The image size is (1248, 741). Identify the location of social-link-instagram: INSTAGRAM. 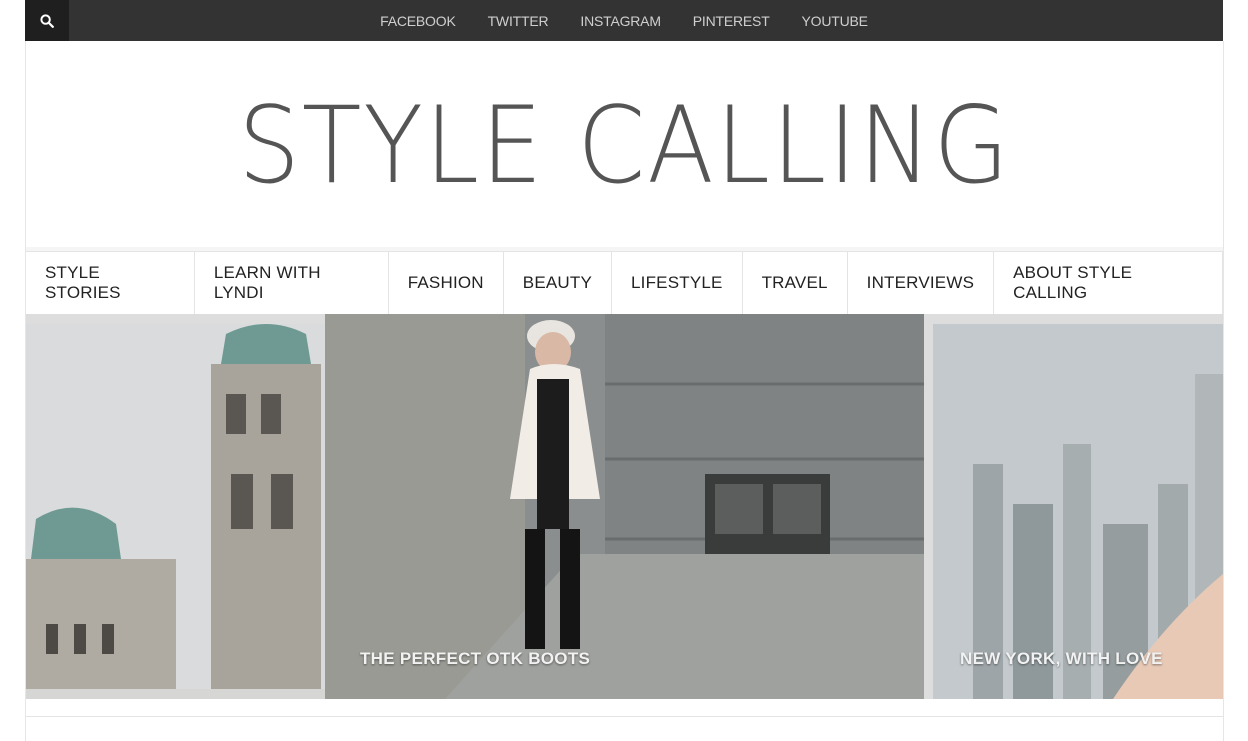
(620, 21).